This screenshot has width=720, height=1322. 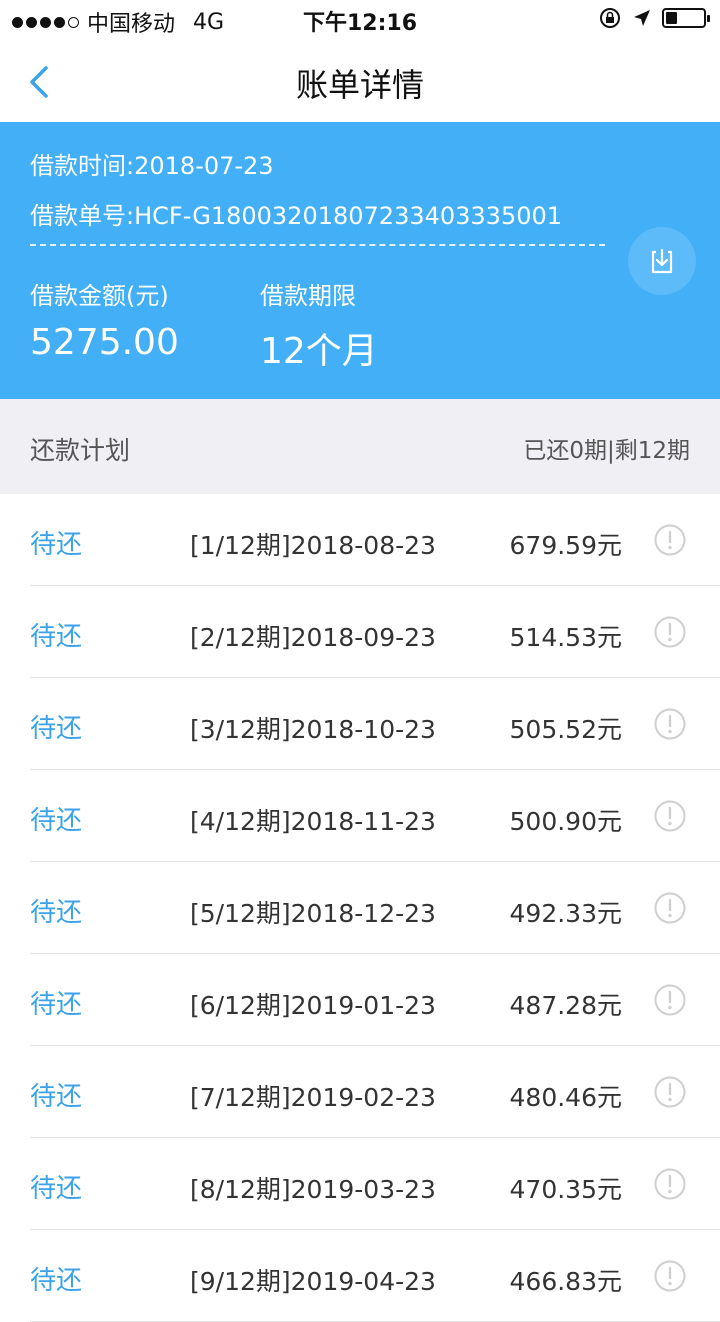 What do you see at coordinates (99, 296) in the screenshot?
I see `loan-amount-label: 借款金额(元)` at bounding box center [99, 296].